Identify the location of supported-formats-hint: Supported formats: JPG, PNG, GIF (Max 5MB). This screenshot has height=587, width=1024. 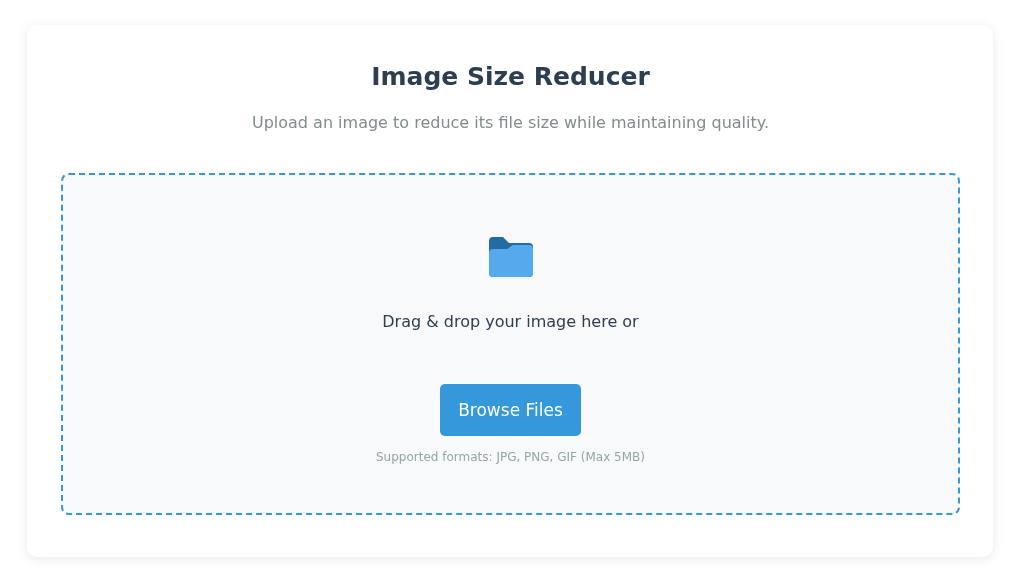
(510, 457).